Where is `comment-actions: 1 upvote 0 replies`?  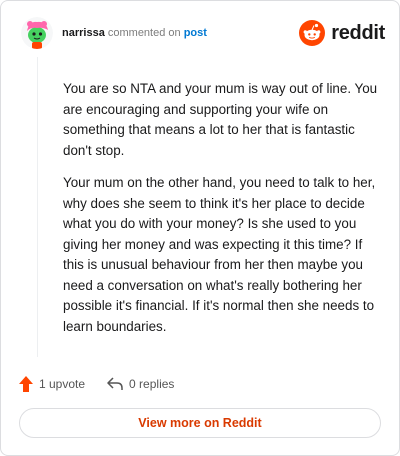 comment-actions: 1 upvote 0 replies is located at coordinates (107, 384).